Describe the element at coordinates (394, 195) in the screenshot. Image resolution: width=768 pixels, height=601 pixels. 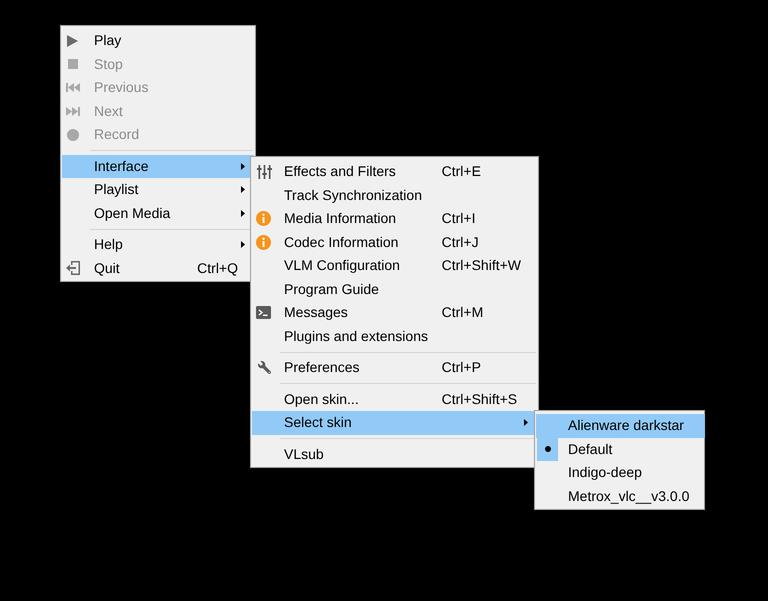
I see `menu-item: Track Synchronization` at that location.